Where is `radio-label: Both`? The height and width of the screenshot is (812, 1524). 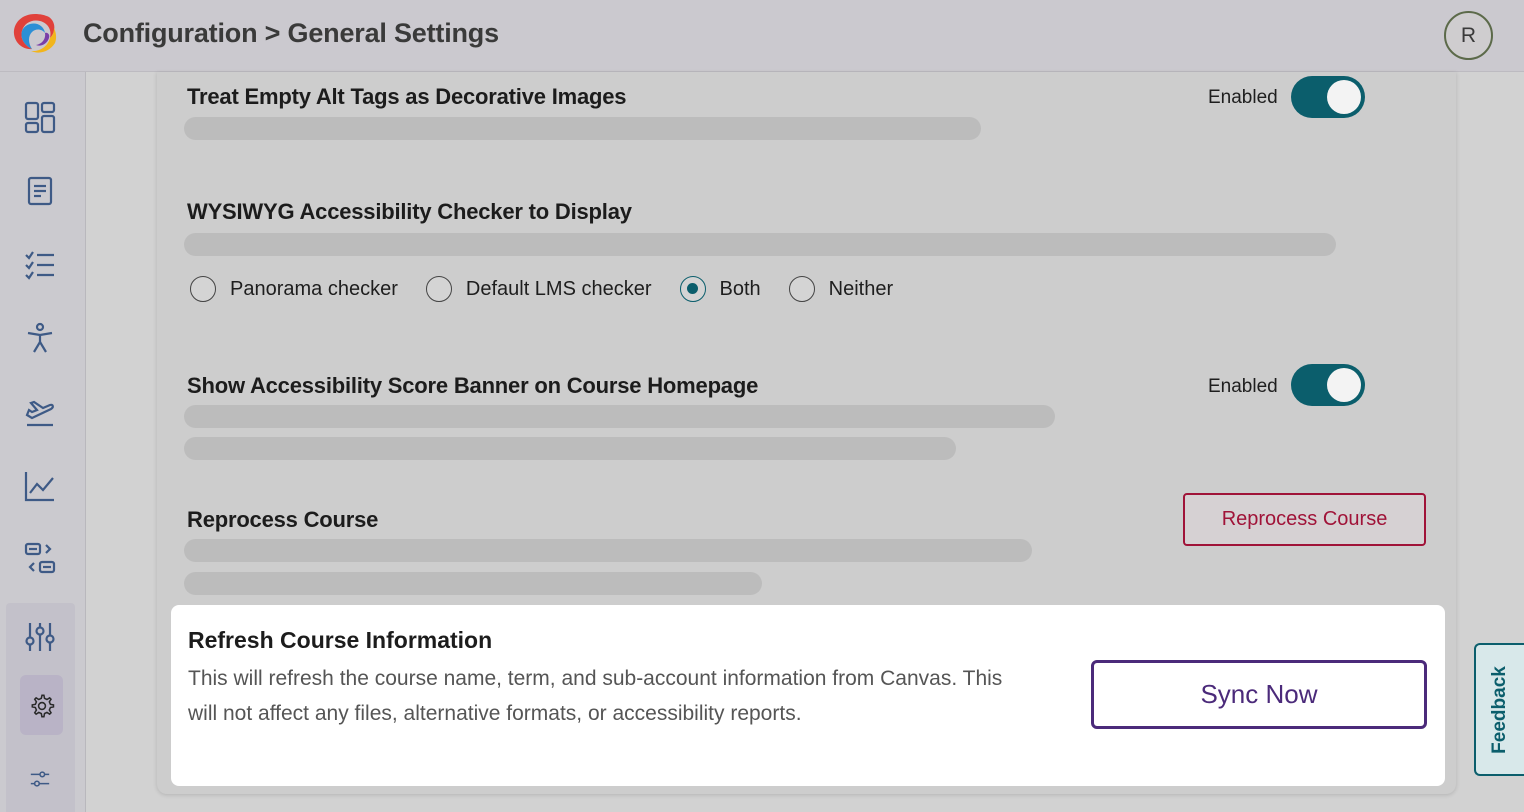 radio-label: Both is located at coordinates (740, 288).